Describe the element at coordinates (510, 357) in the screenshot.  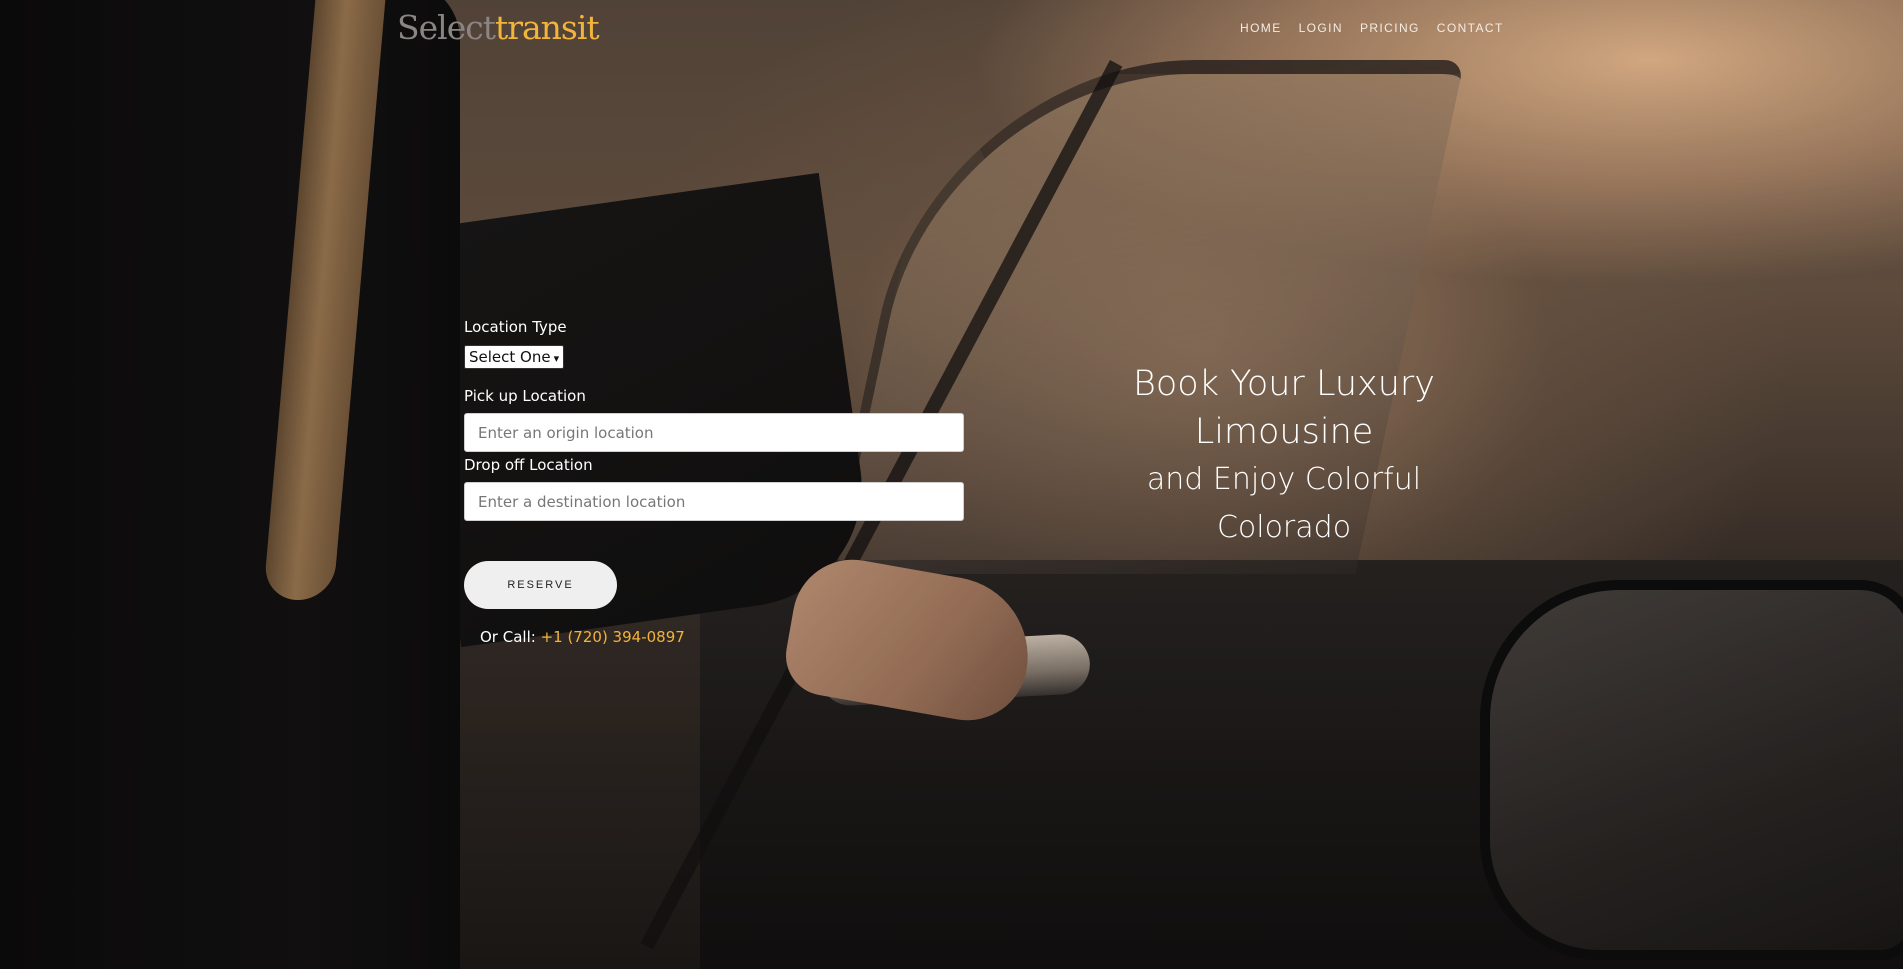
I see `location-type-value: Select One` at that location.